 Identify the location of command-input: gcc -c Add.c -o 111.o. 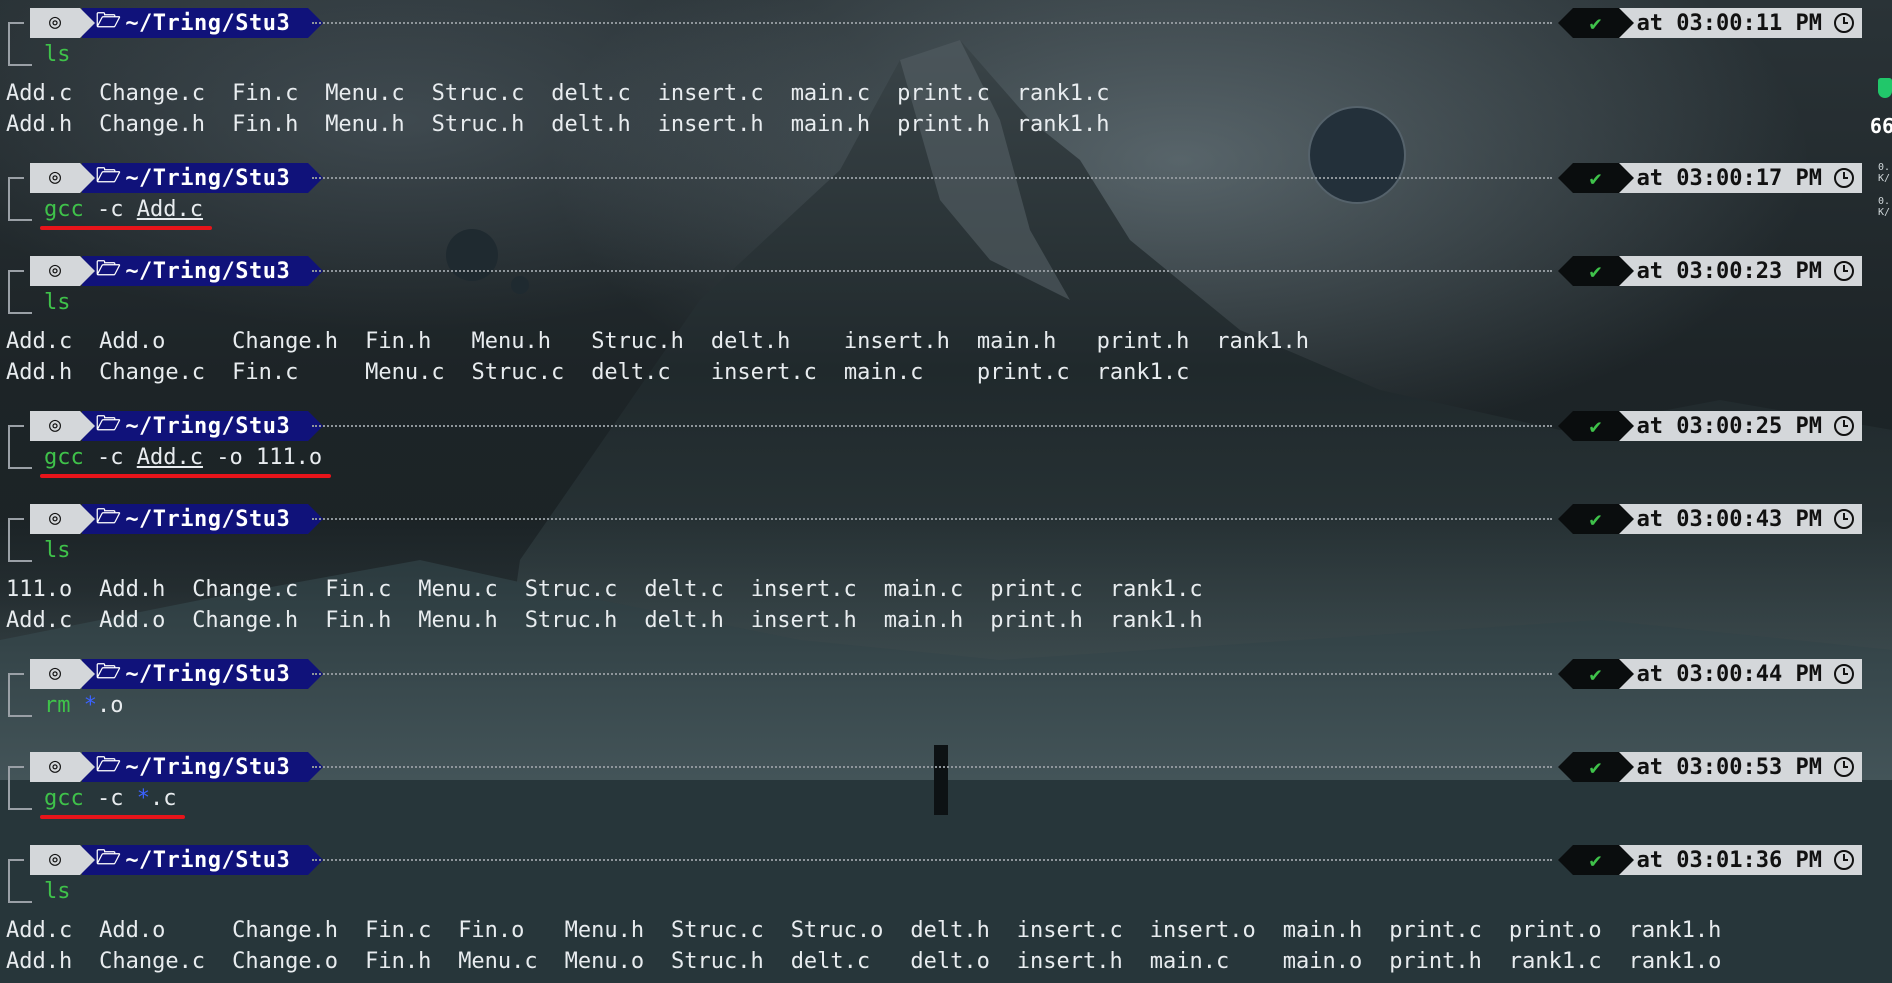
(183, 458).